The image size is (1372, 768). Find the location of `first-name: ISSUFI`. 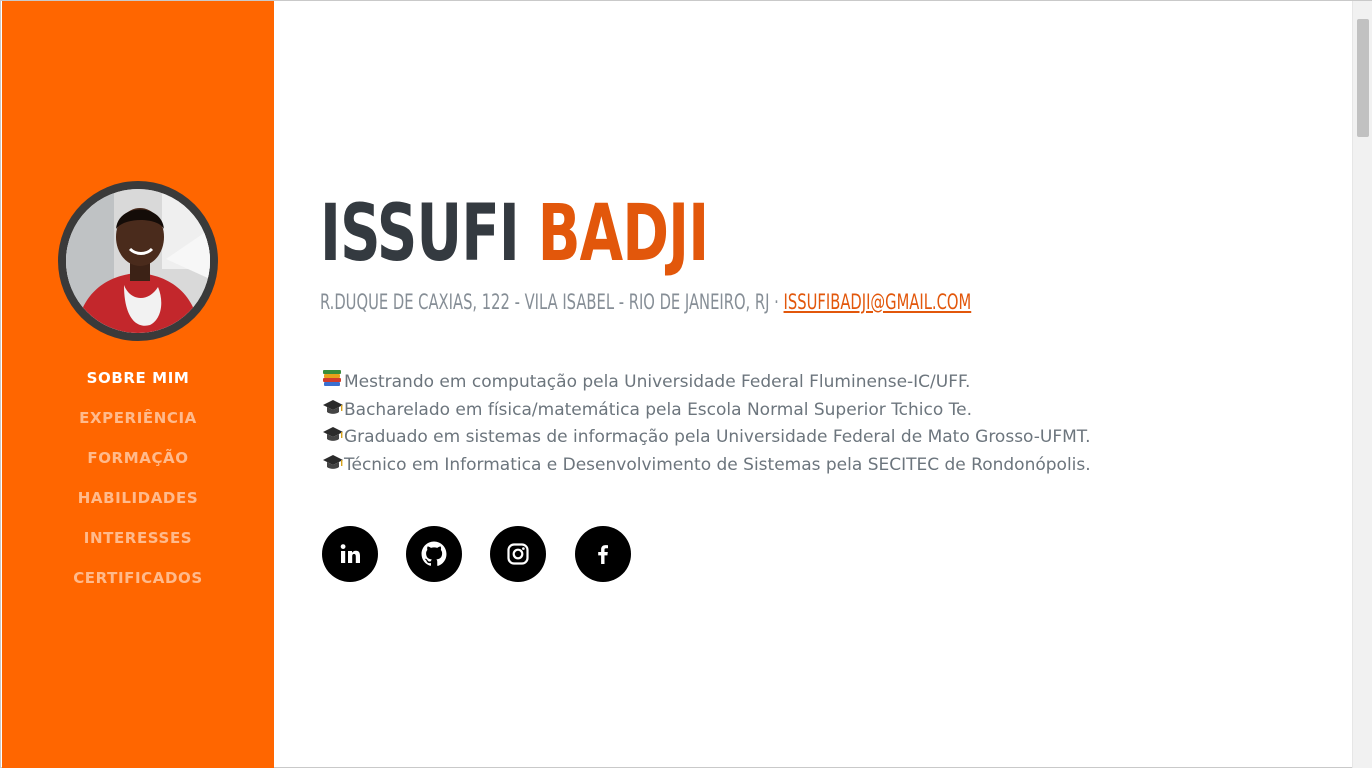

first-name: ISSUFI is located at coordinates (420, 234).